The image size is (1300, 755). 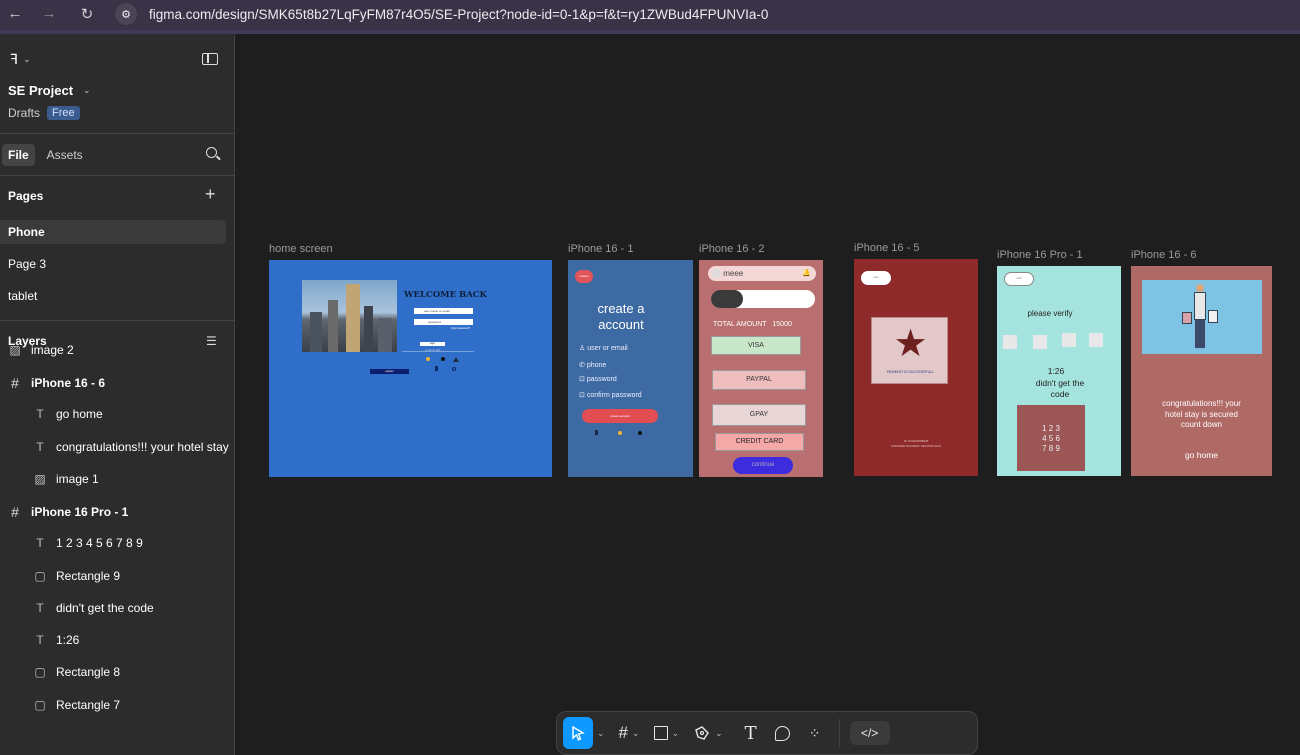 What do you see at coordinates (389, 371) in the screenshot?
I see `register-button: register` at bounding box center [389, 371].